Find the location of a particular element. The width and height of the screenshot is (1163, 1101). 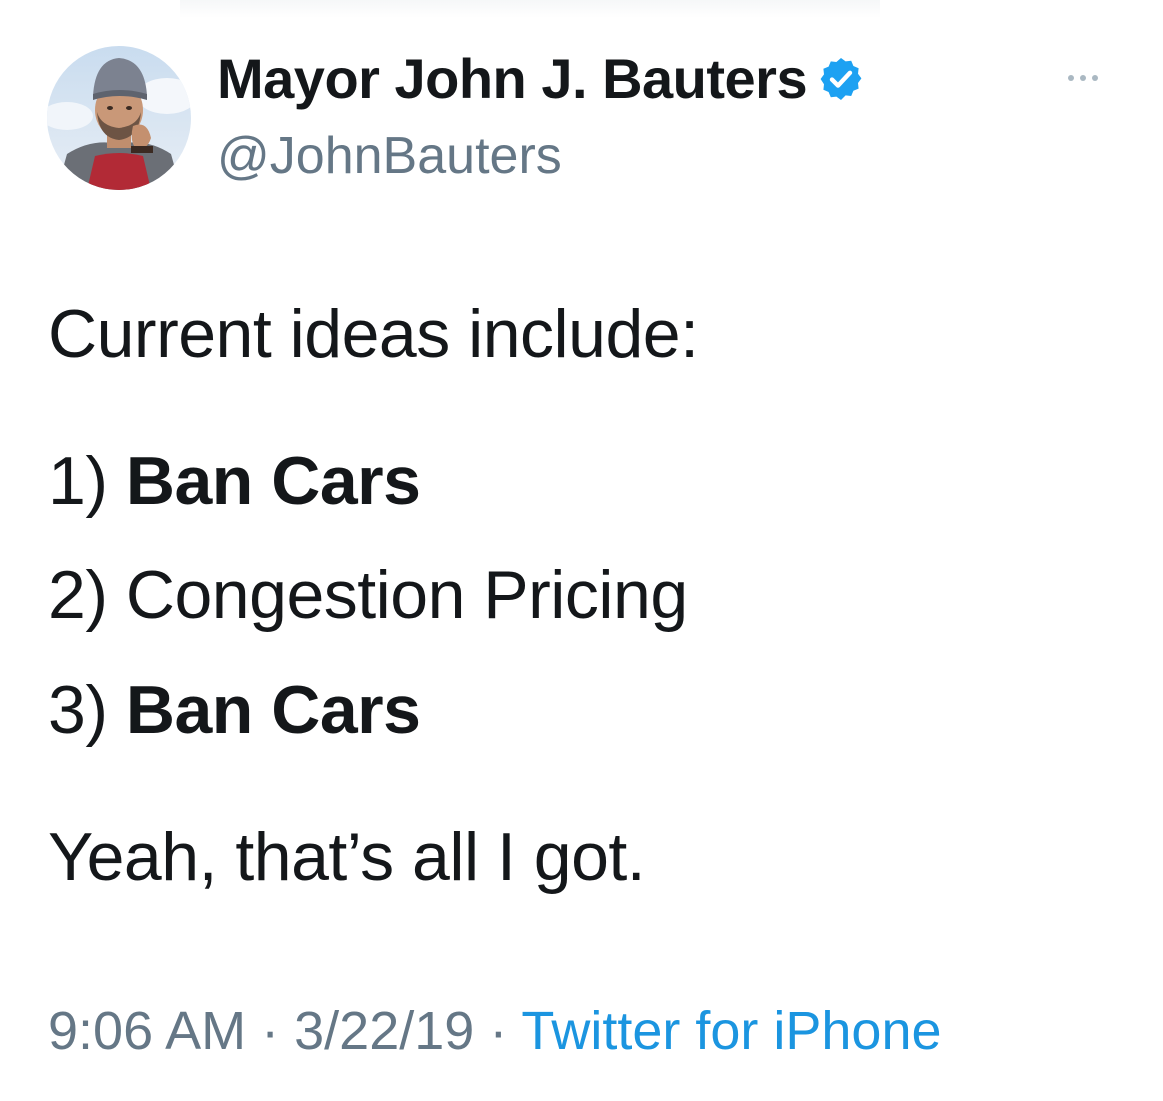

tweet-list-item: 3) Ban Cars is located at coordinates (234, 710).